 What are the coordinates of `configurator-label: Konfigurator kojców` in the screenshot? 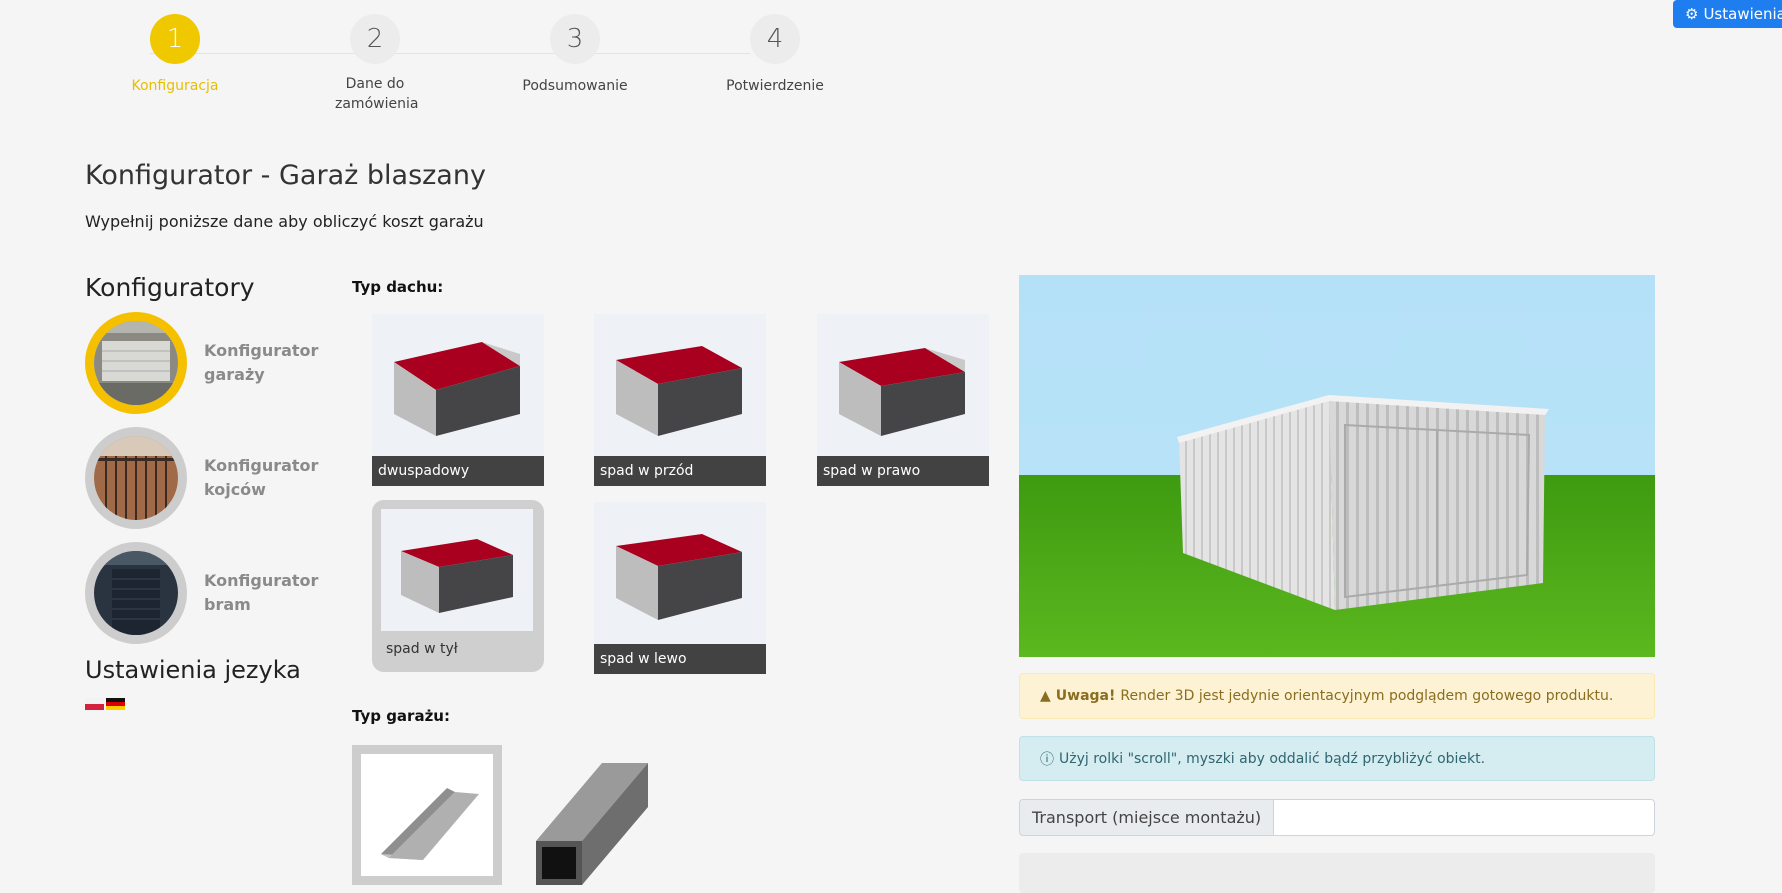 It's located at (261, 477).